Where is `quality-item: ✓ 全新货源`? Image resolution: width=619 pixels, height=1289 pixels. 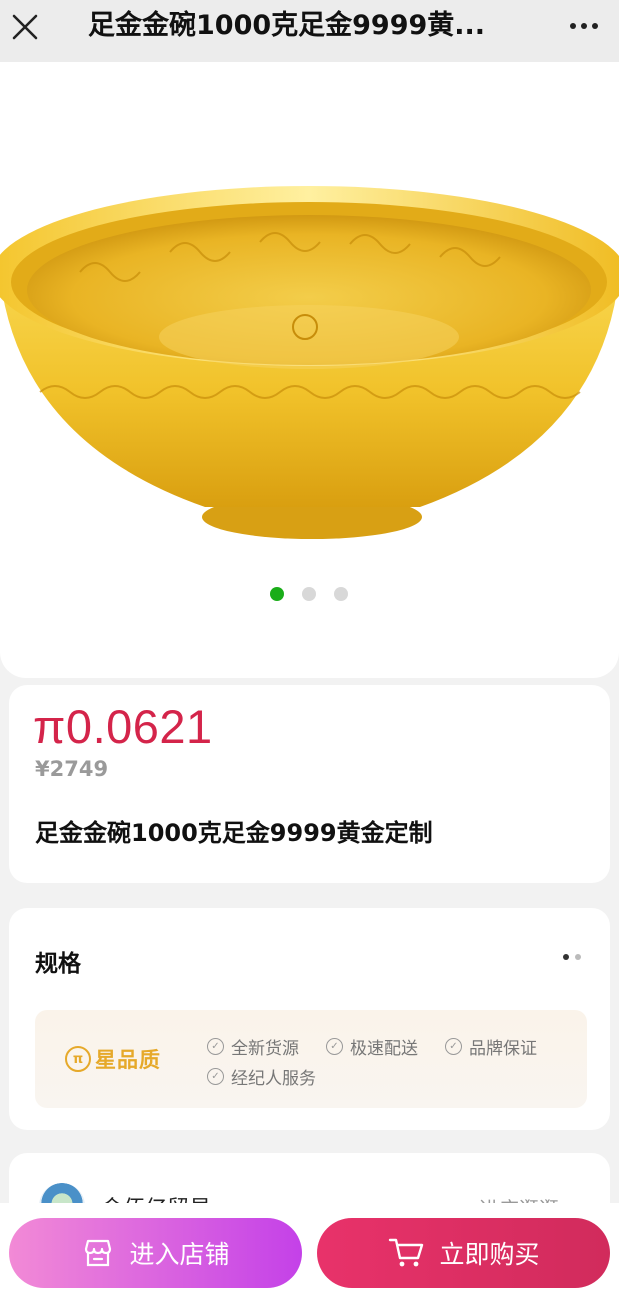
quality-item: ✓ 全新货源 is located at coordinates (253, 1046).